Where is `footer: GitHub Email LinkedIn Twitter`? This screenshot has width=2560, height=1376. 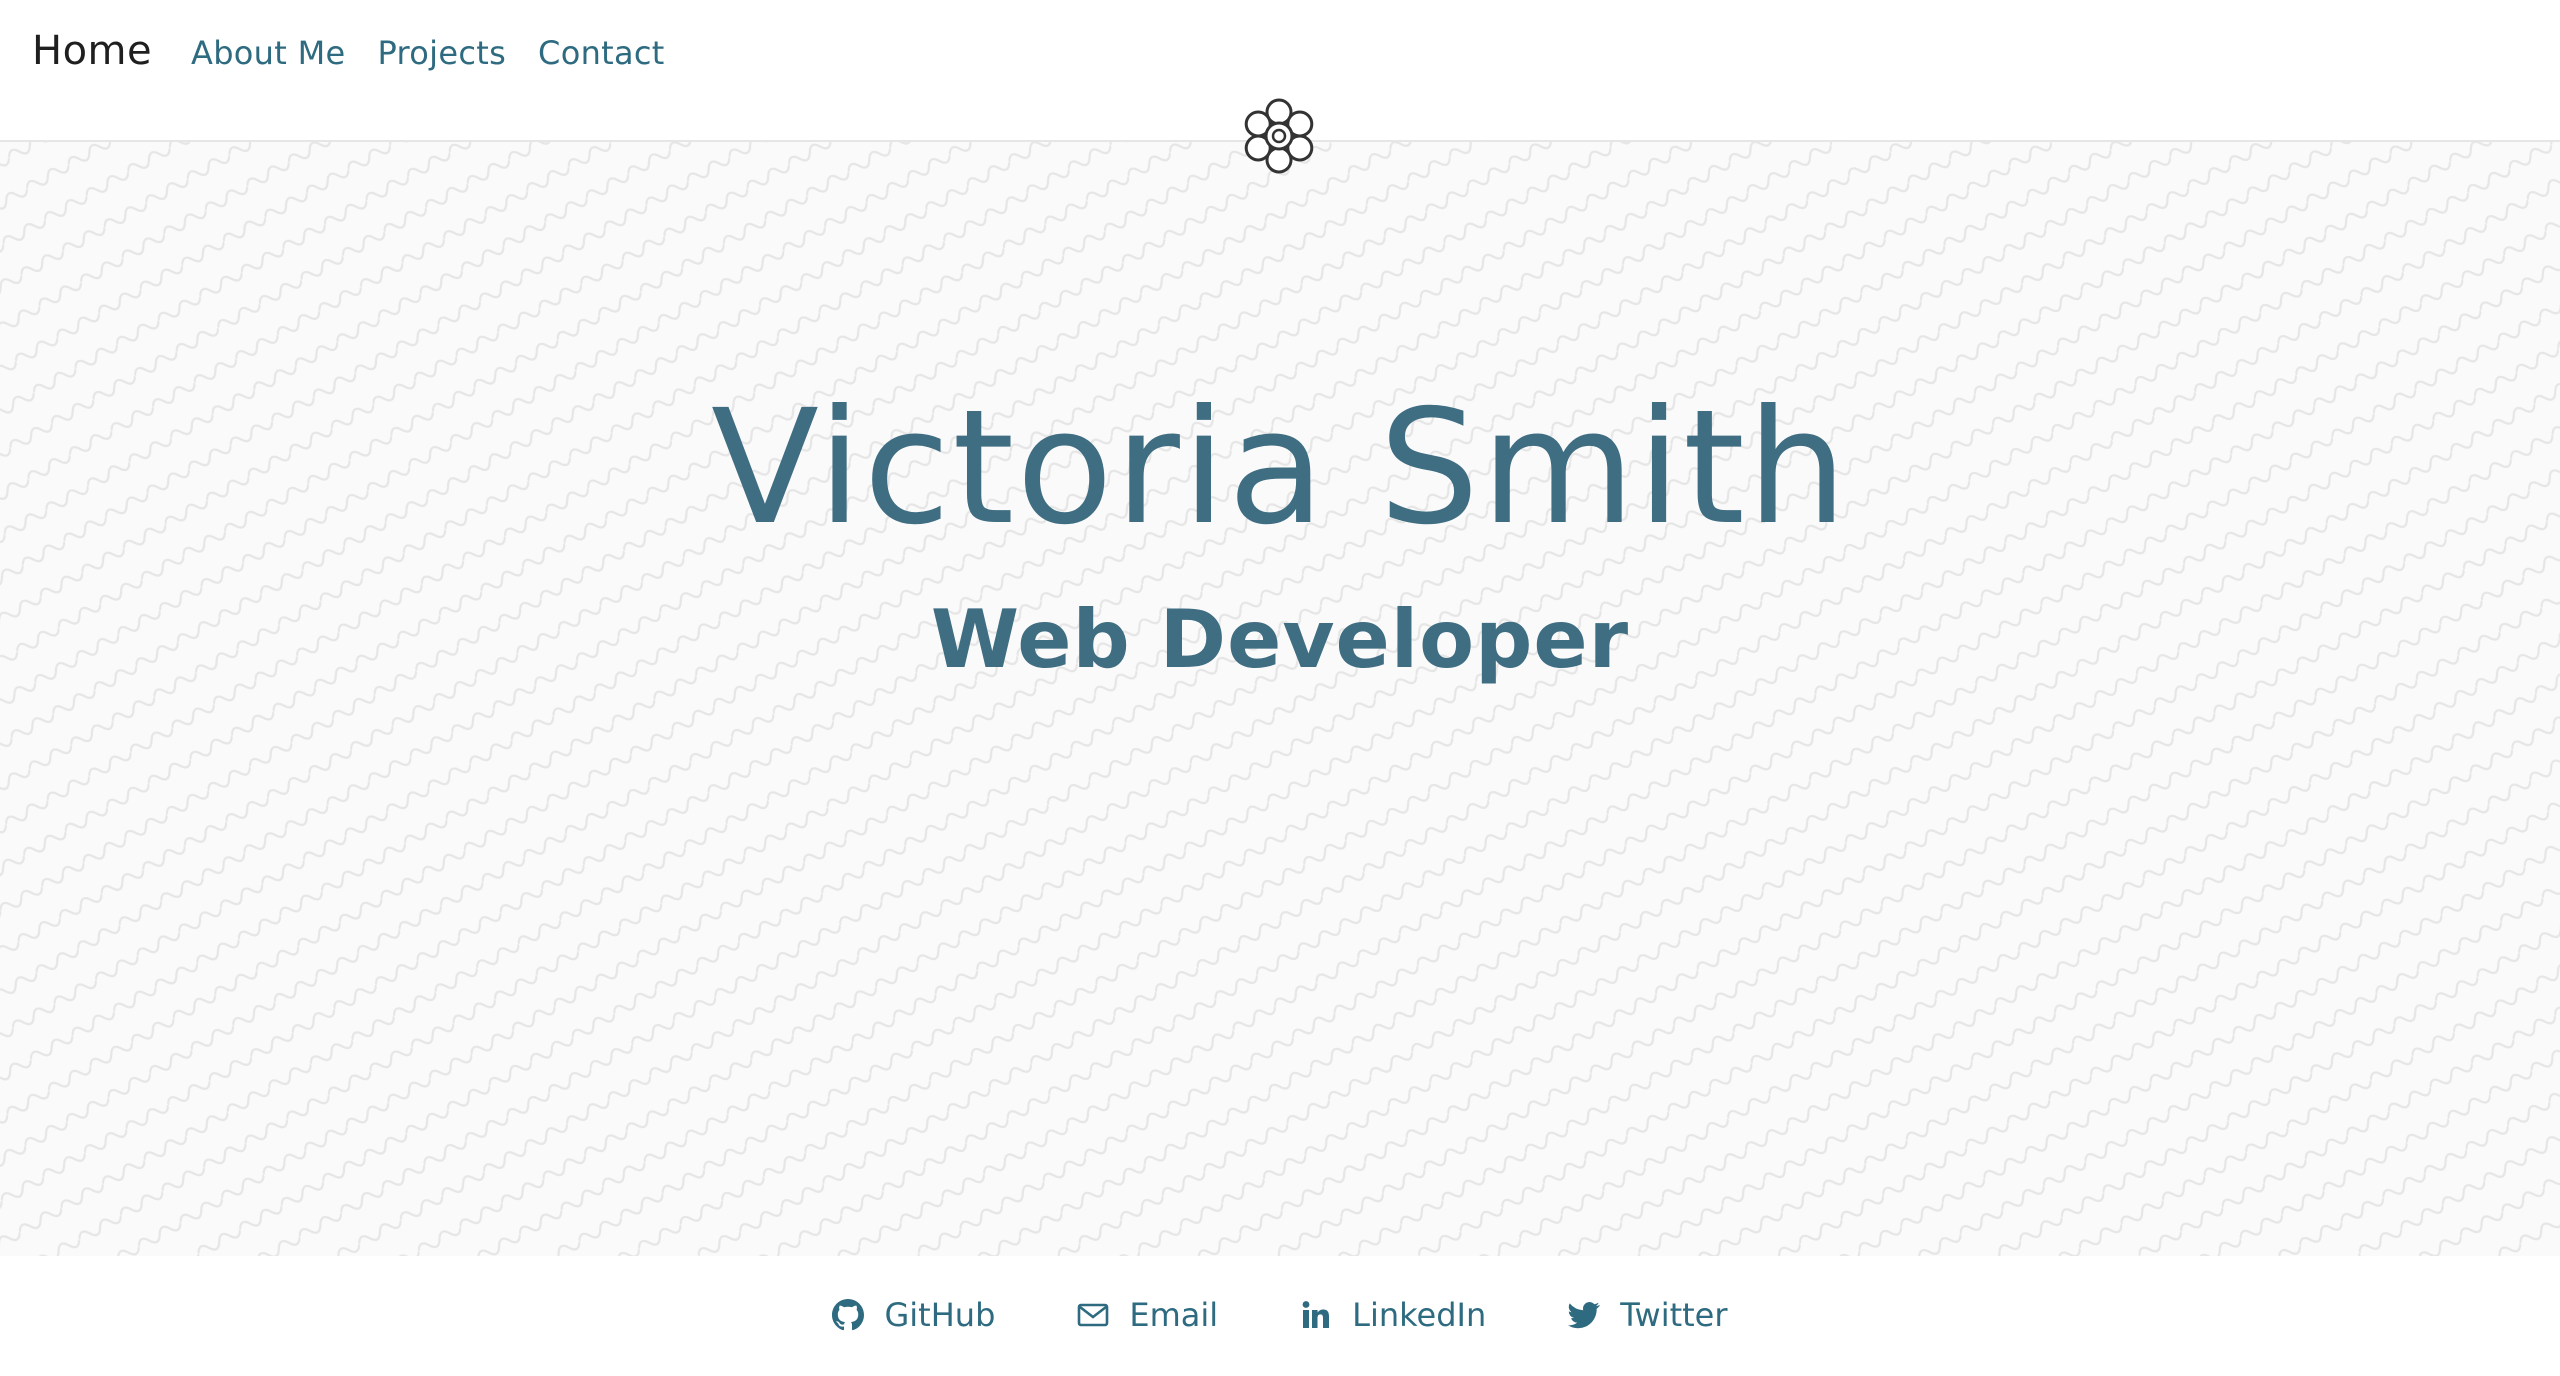
footer: GitHub Email LinkedIn Twitter is located at coordinates (1280, 1316).